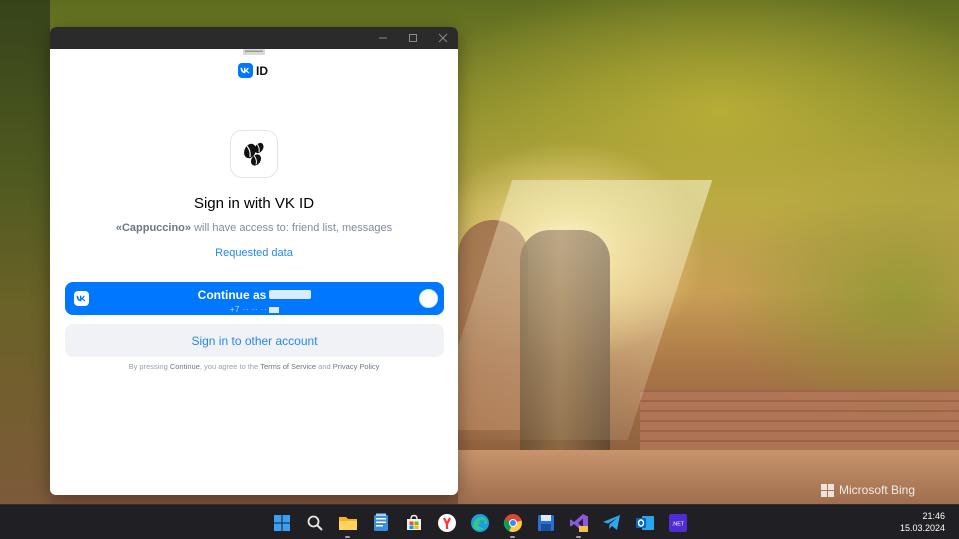 The width and height of the screenshot is (959, 539). Describe the element at coordinates (254, 53) in the screenshot. I see `window-drag-handle` at that location.